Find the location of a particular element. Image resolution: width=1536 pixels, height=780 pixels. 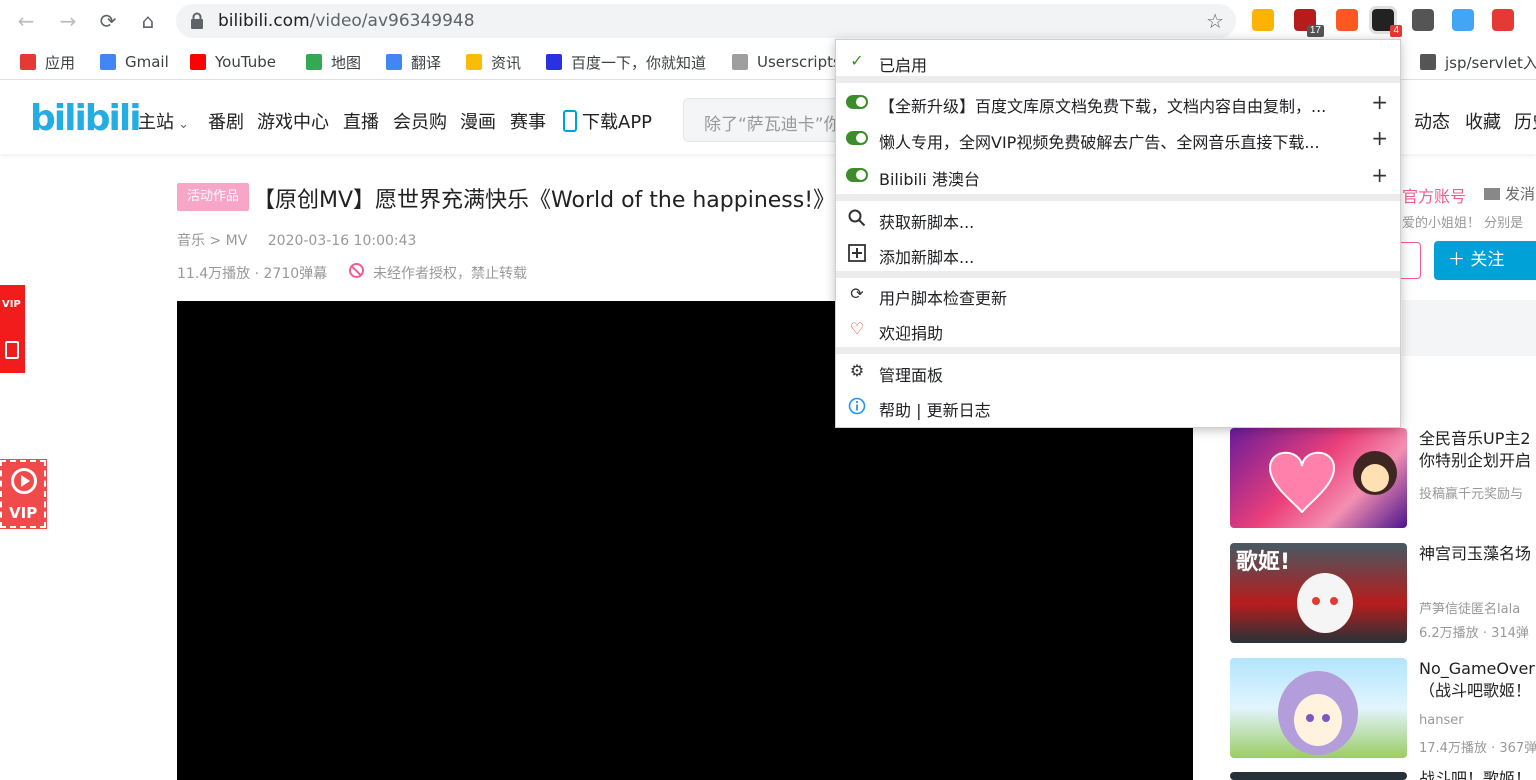

recommend-item: 歌姬! 神宫司玉藻名场 芦笋信徒匿名lala 6.2万播放 · 314弹 is located at coordinates (1383, 593).